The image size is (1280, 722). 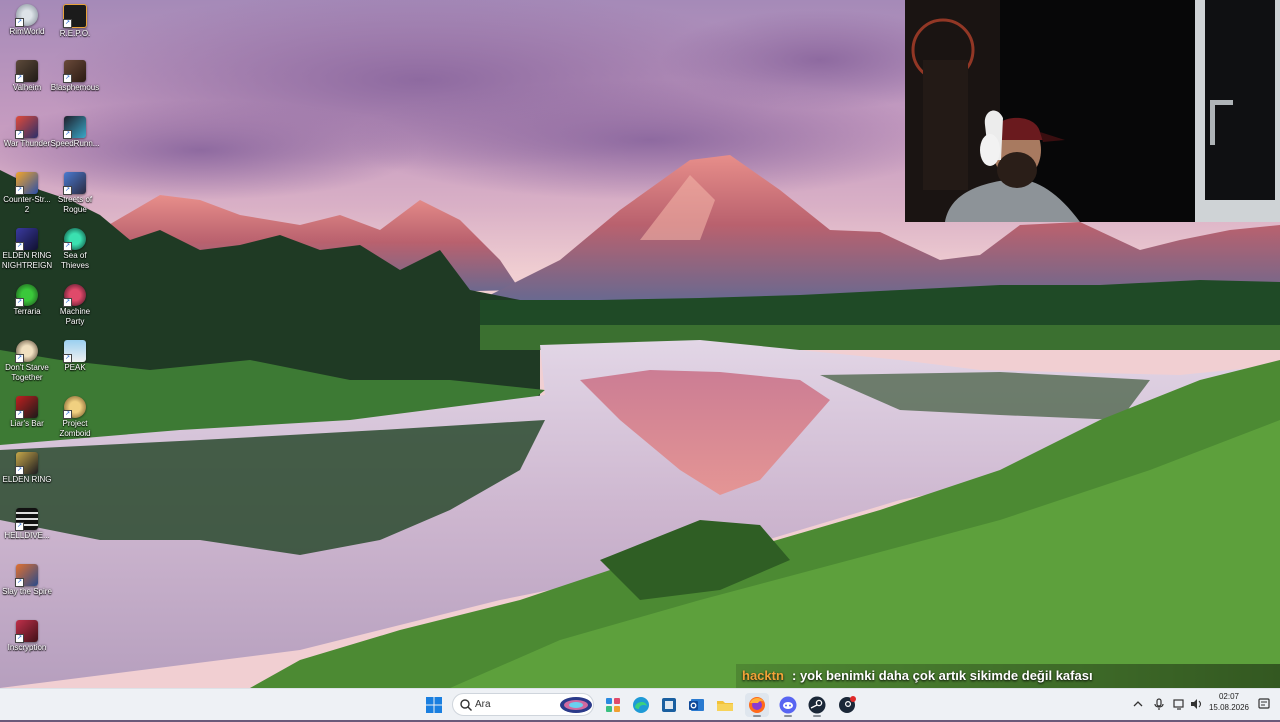 I want to click on notification-icon, so click(x=1264, y=704).